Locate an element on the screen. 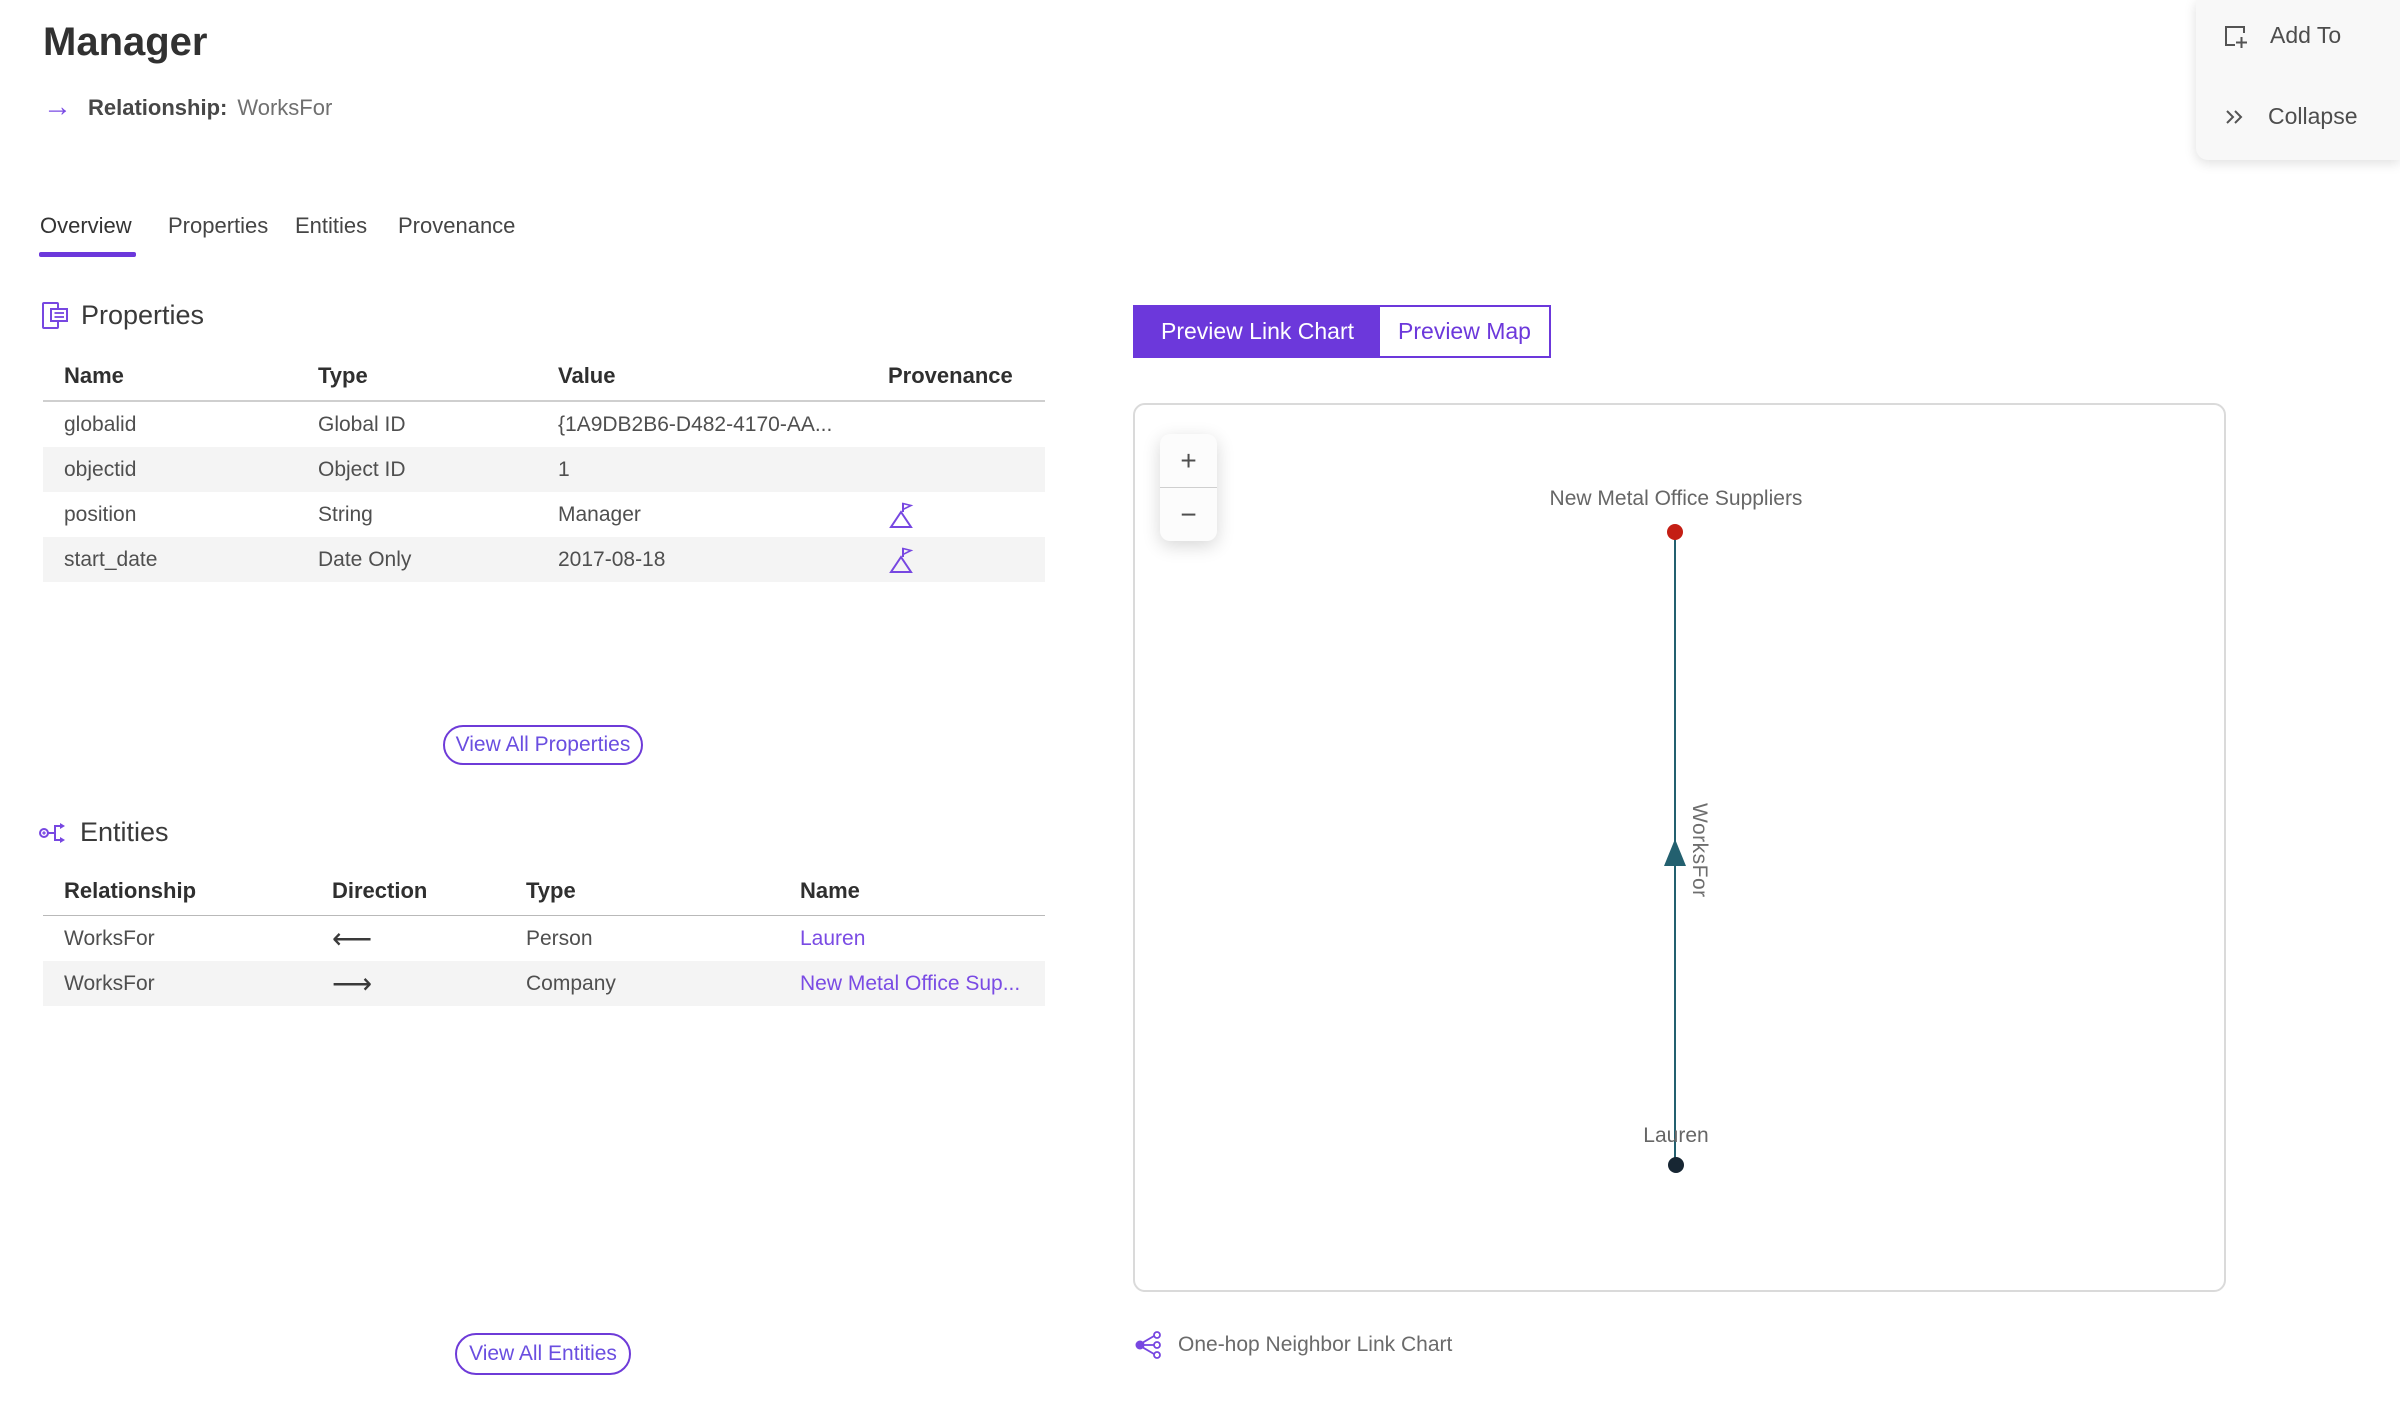  tab-entities: Entities is located at coordinates (331, 226).